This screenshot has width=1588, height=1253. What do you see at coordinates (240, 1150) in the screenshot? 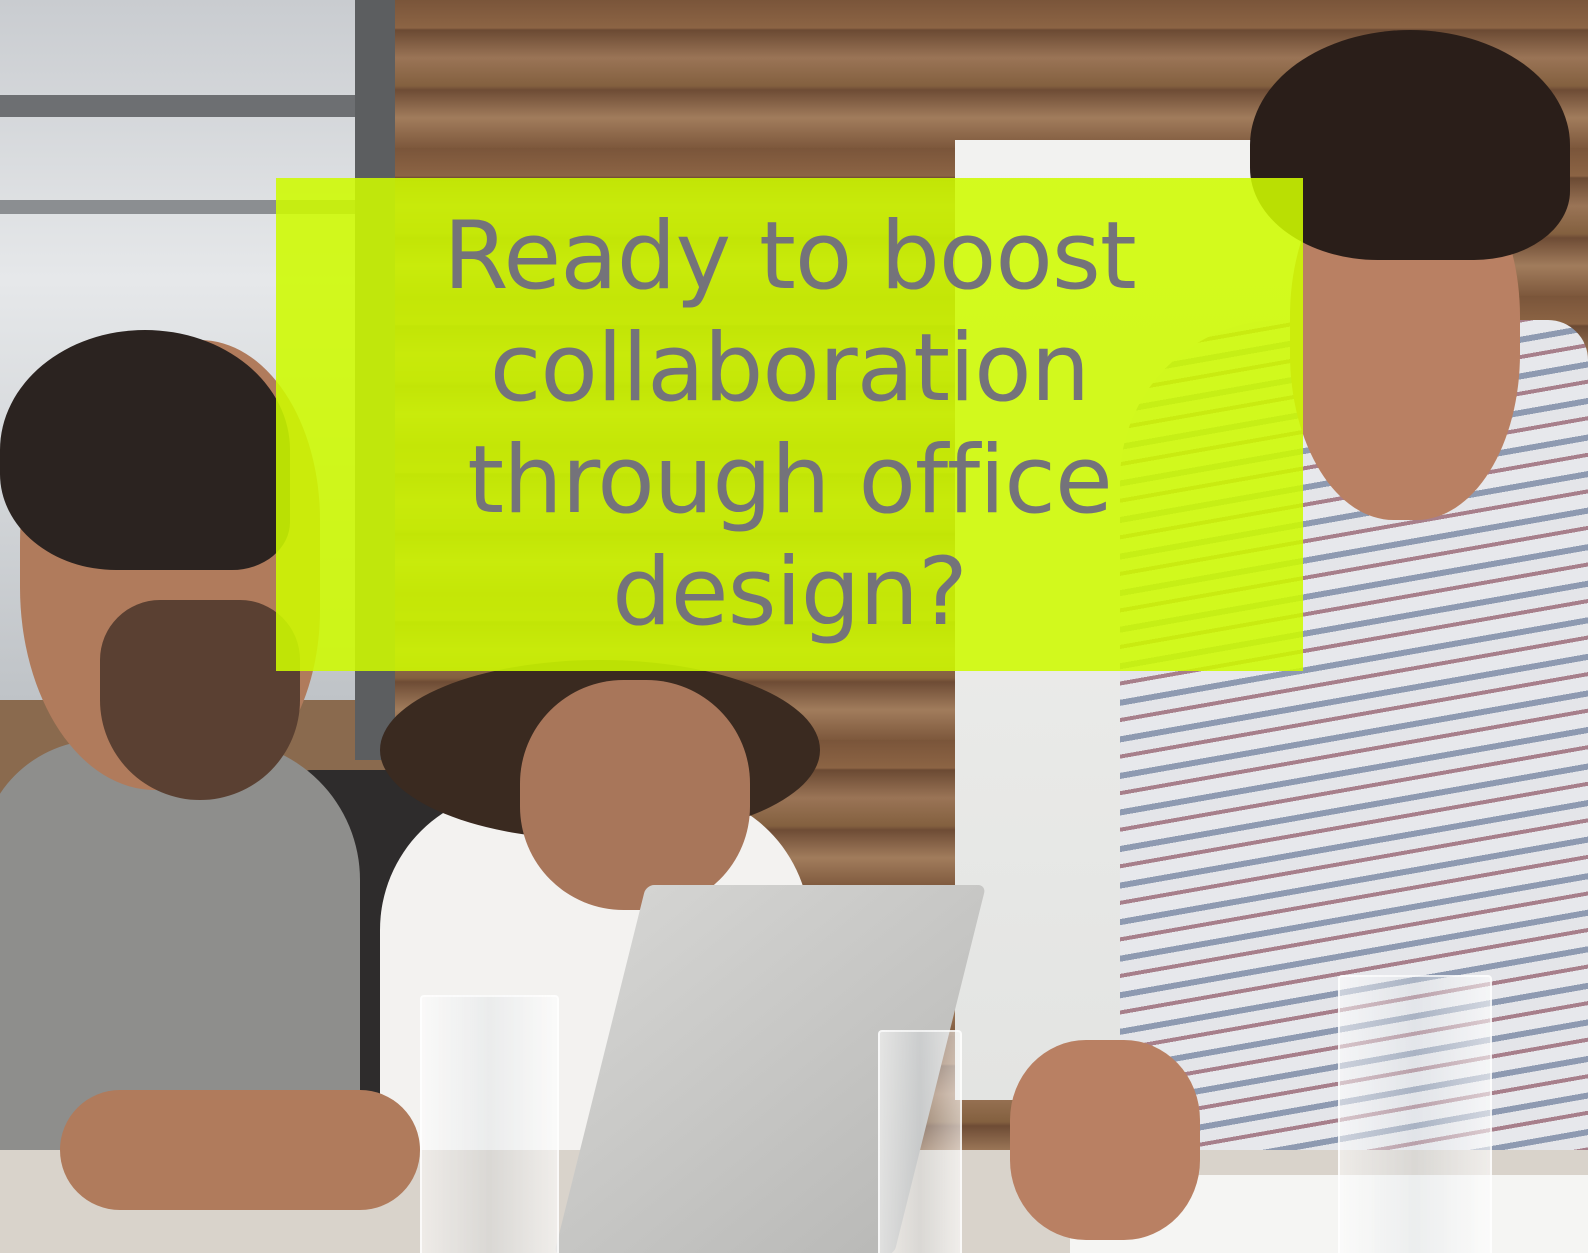
I see `person-left-arm` at bounding box center [240, 1150].